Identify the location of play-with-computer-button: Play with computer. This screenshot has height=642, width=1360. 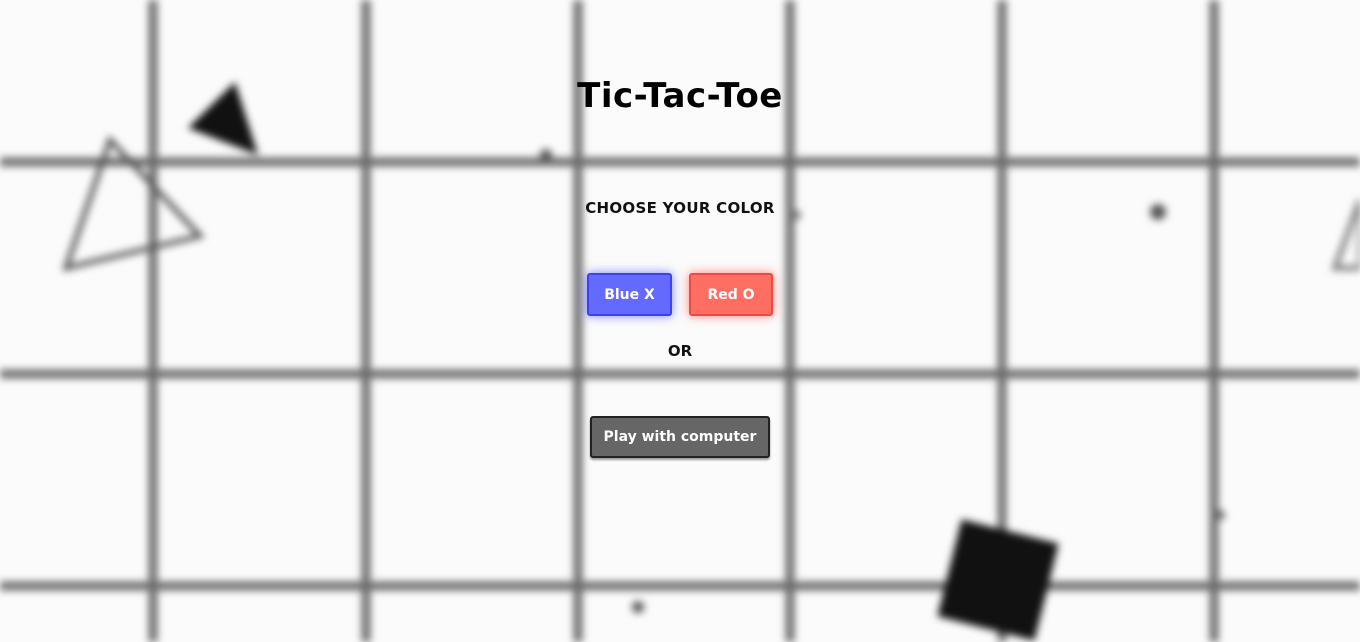
(680, 437).